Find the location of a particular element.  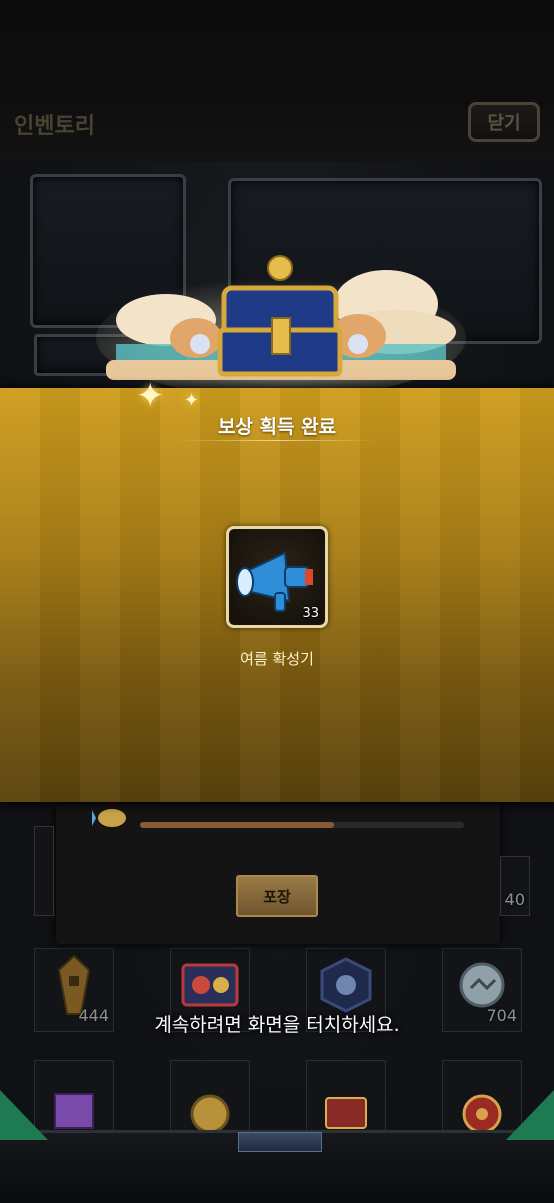

inventory-slot: 40 is located at coordinates (515, 886).